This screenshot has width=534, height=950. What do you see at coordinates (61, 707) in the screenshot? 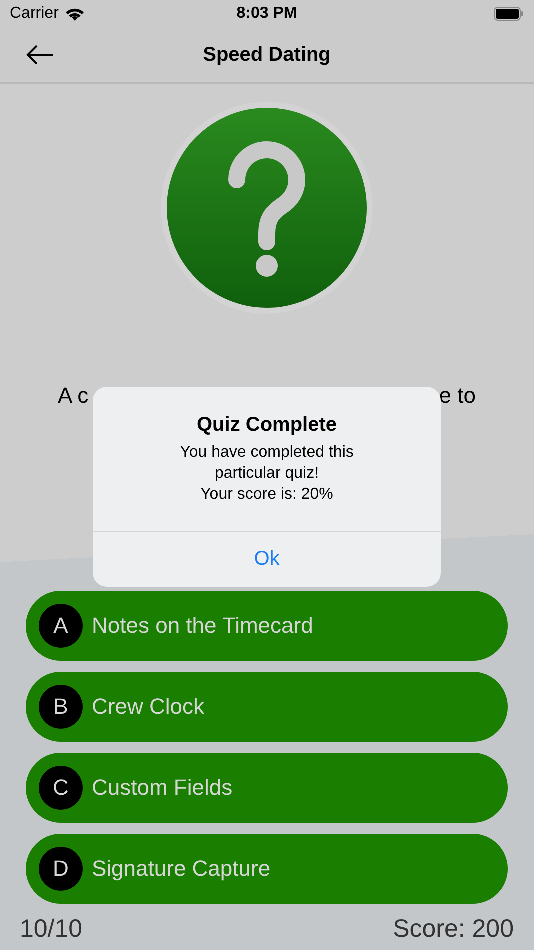
I see `answer-letter: B` at bounding box center [61, 707].